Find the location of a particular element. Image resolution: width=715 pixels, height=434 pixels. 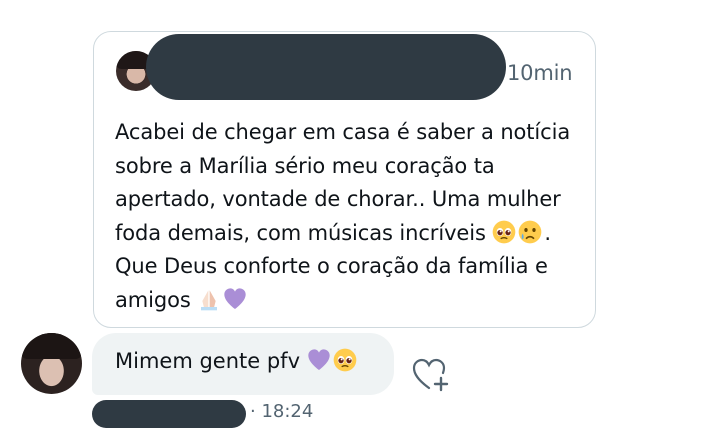

avatar-hair is located at coordinates (51, 346).